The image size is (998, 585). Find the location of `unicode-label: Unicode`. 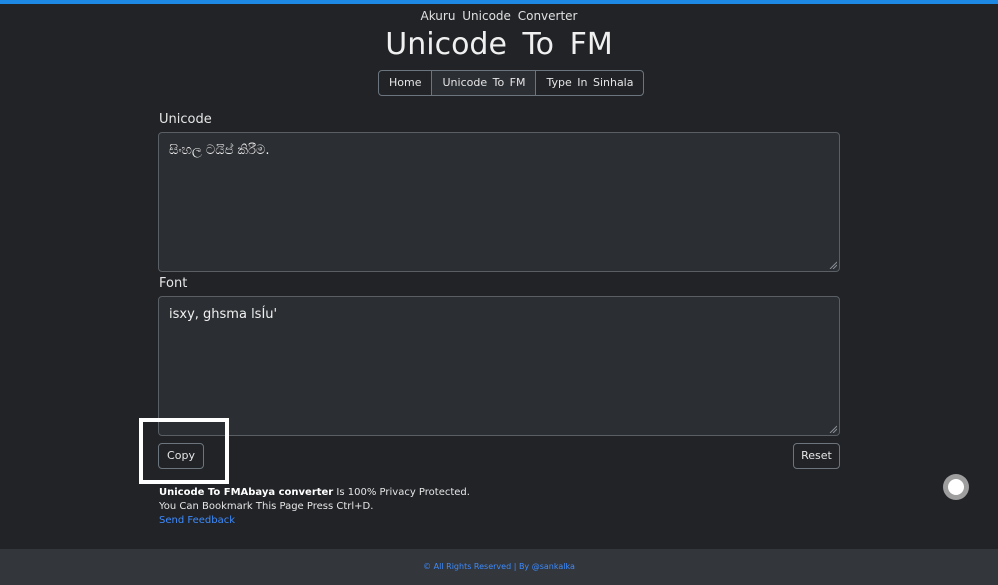

unicode-label: Unicode is located at coordinates (185, 119).